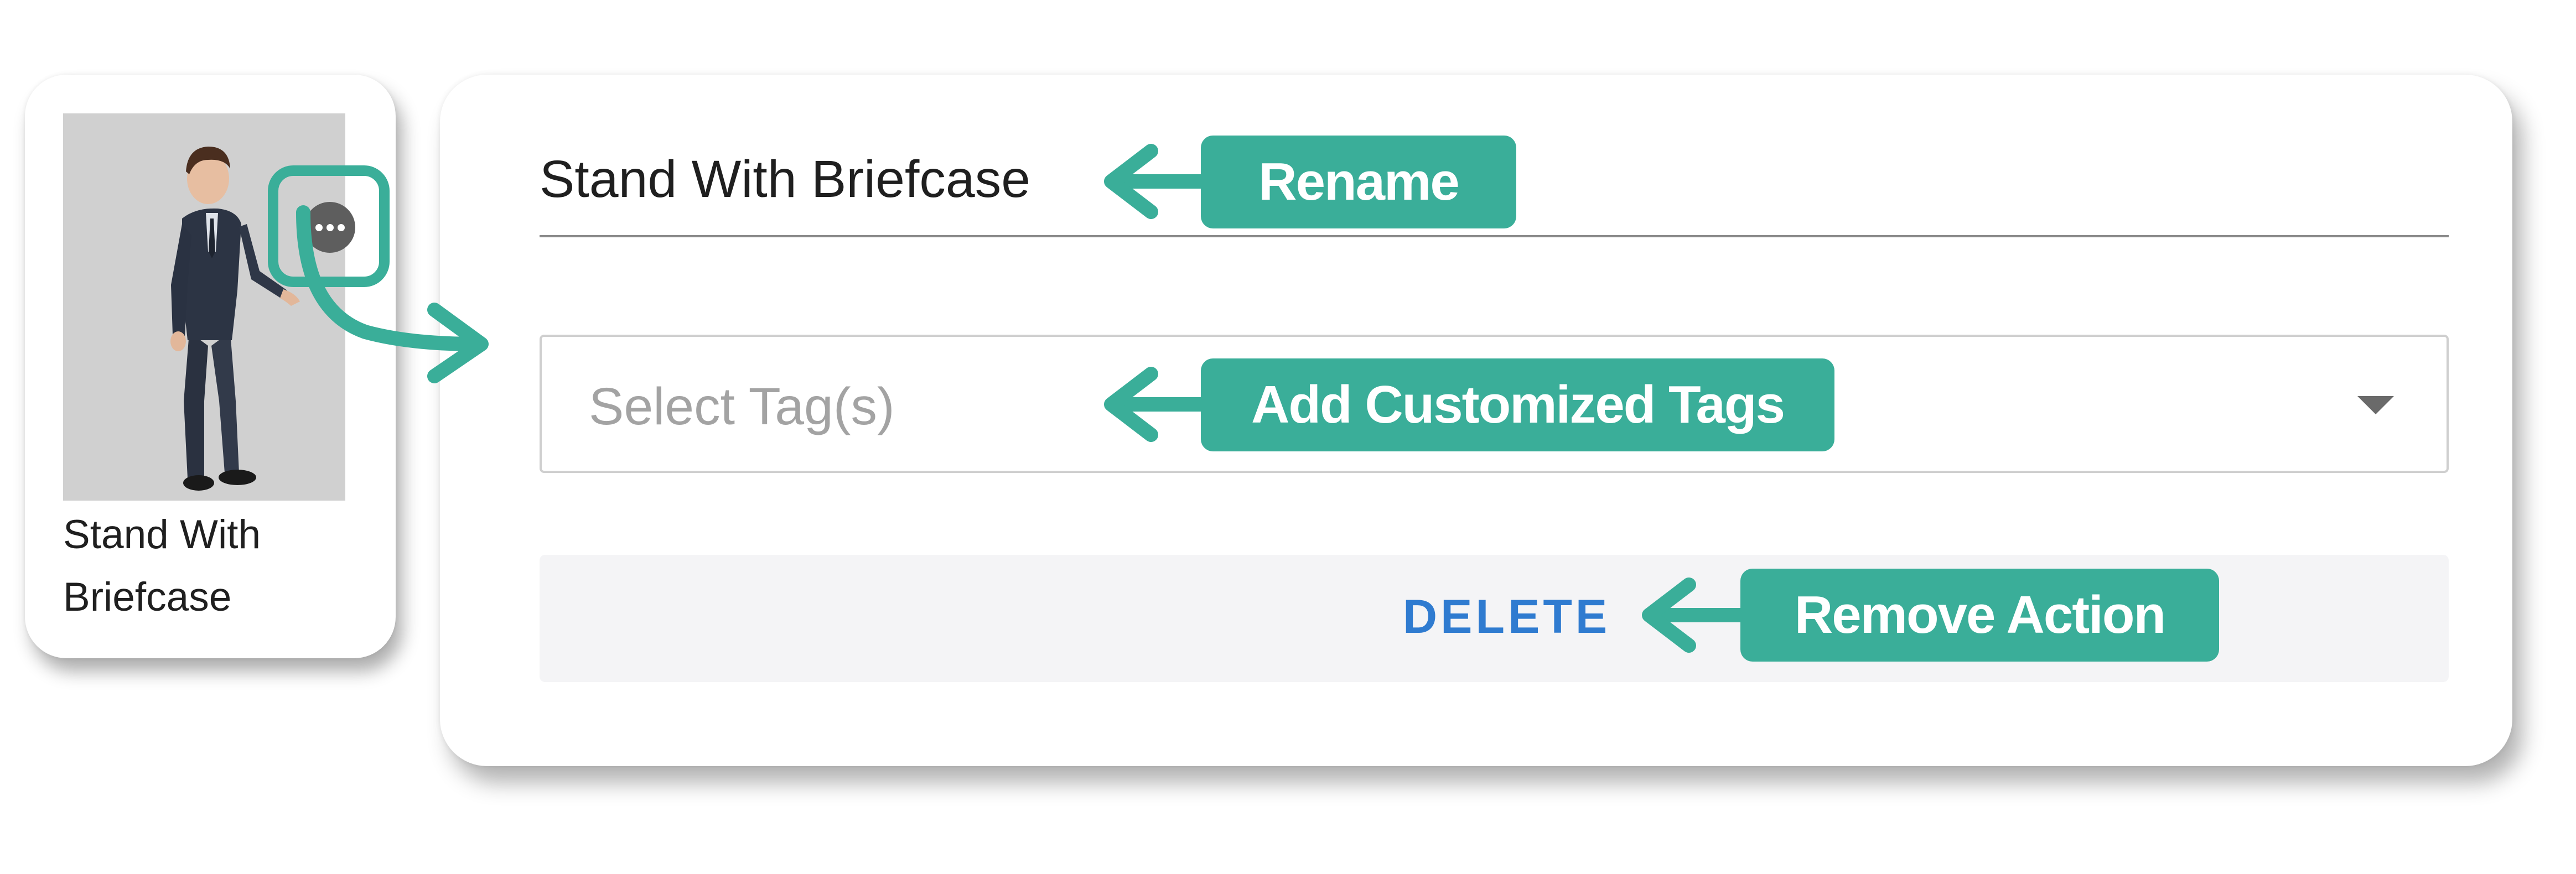  What do you see at coordinates (1979, 615) in the screenshot?
I see `remove-callout: Remove Action` at bounding box center [1979, 615].